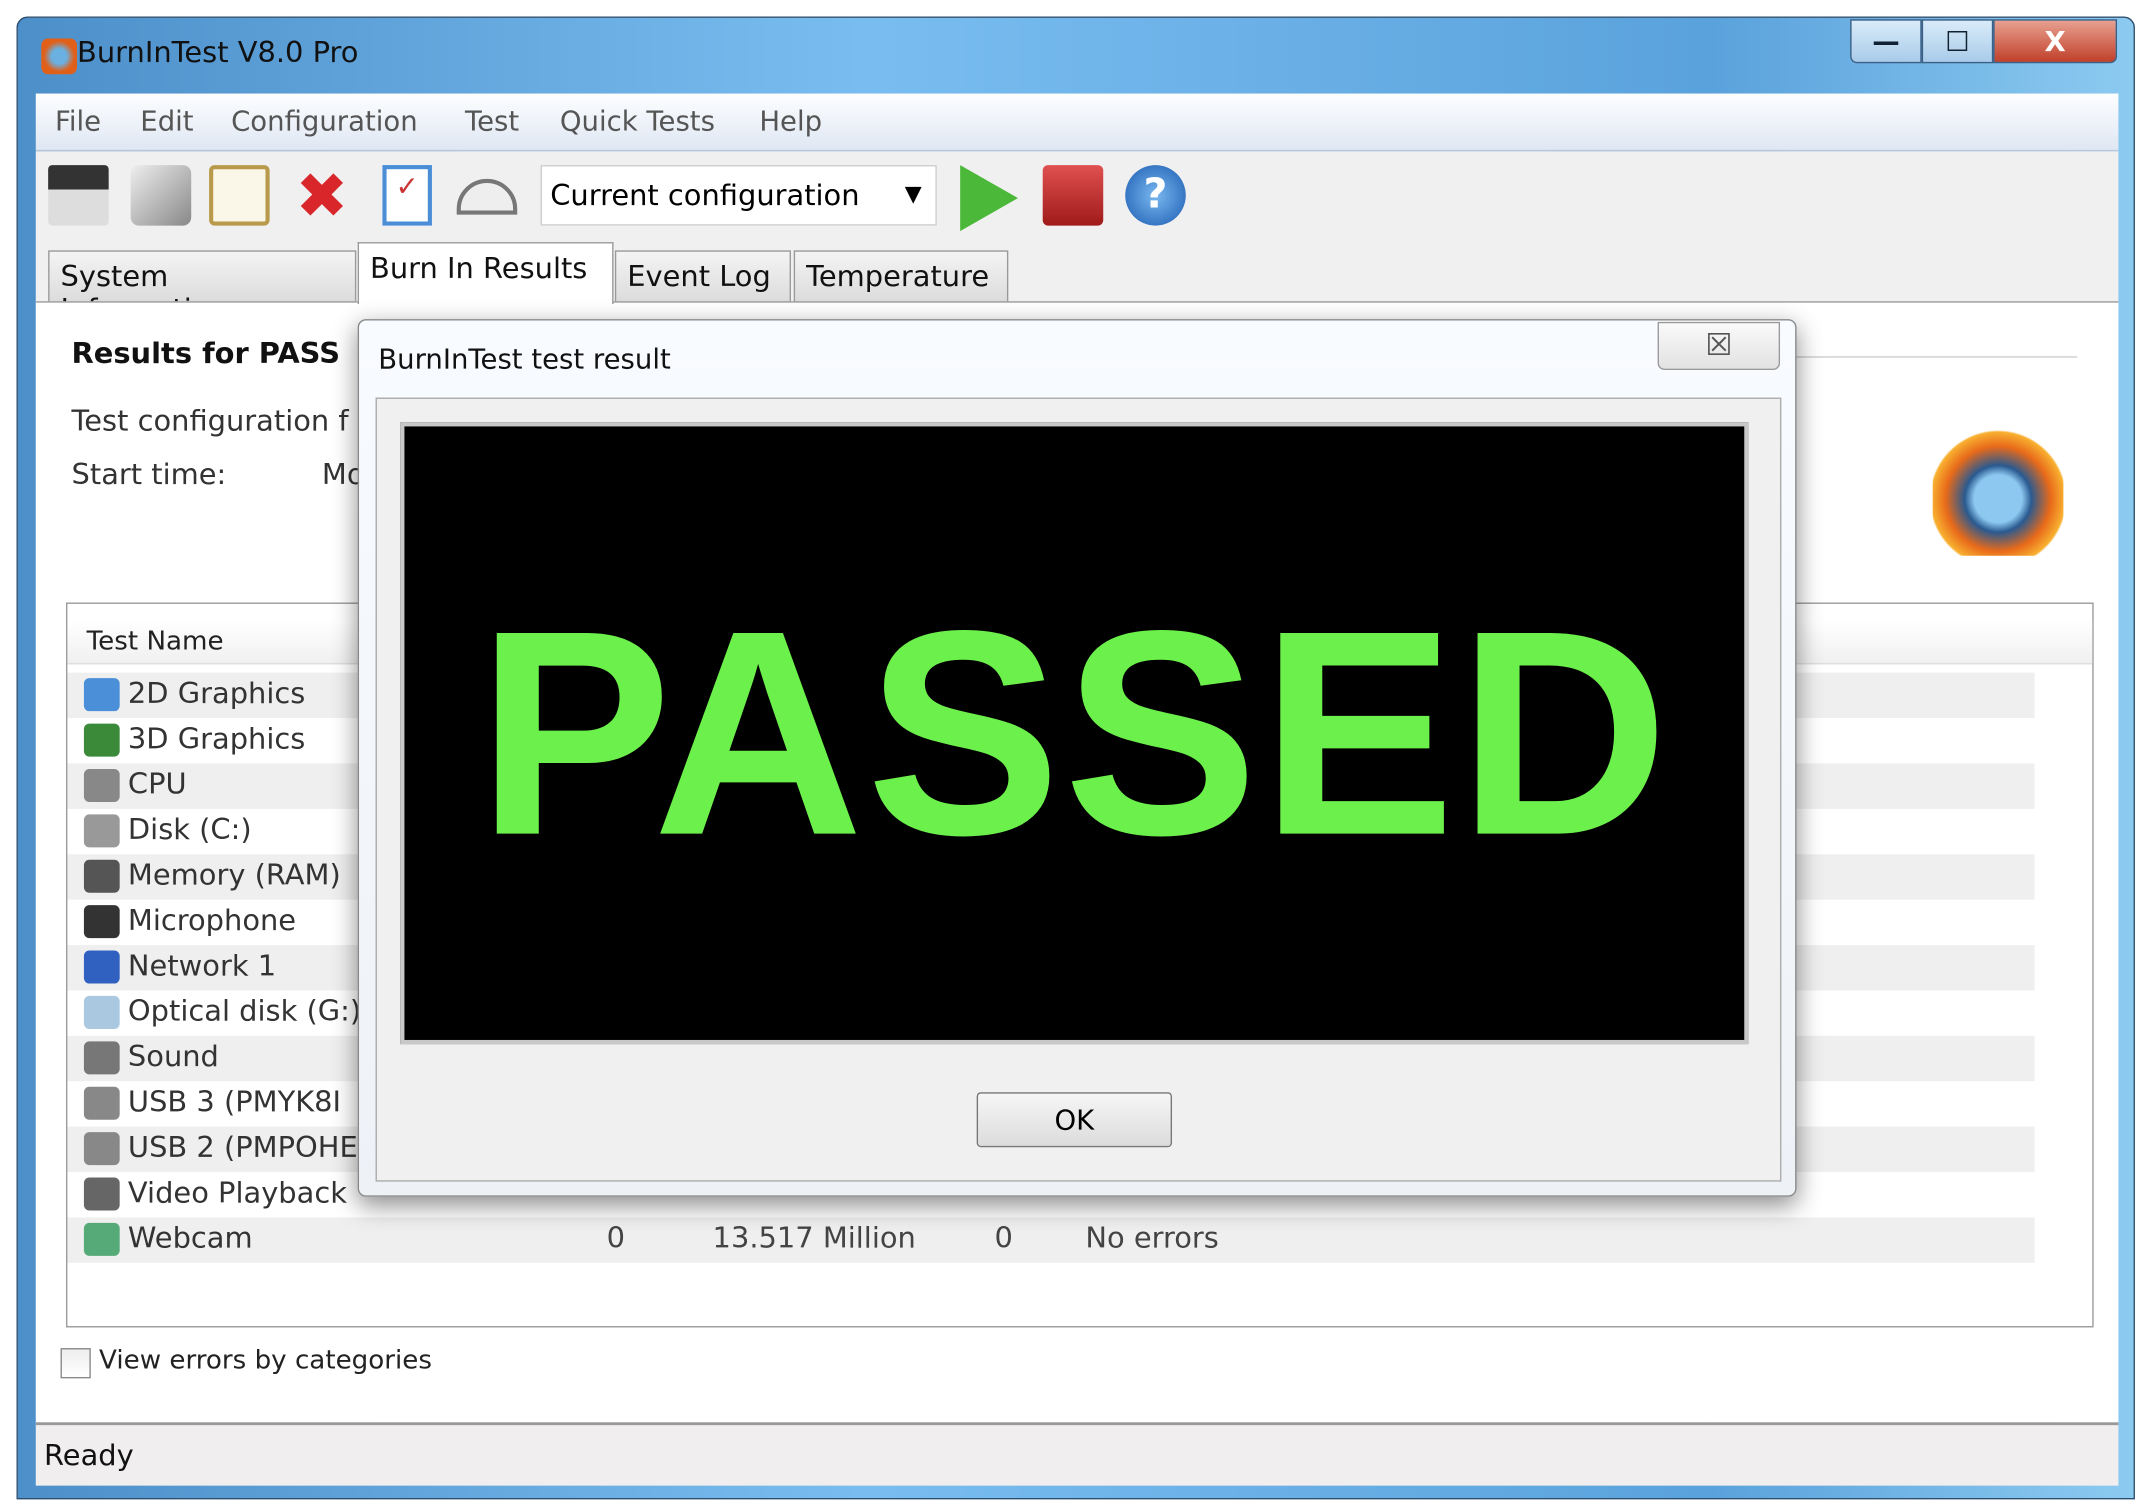  Describe the element at coordinates (157, 784) in the screenshot. I see `test-name: CPU` at that location.